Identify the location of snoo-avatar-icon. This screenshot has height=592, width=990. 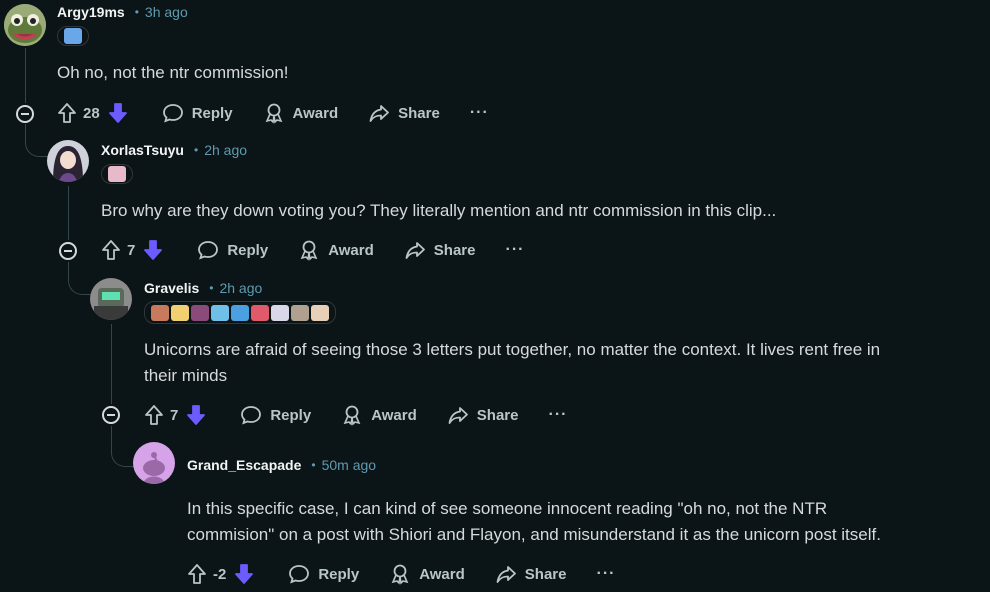
(154, 463).